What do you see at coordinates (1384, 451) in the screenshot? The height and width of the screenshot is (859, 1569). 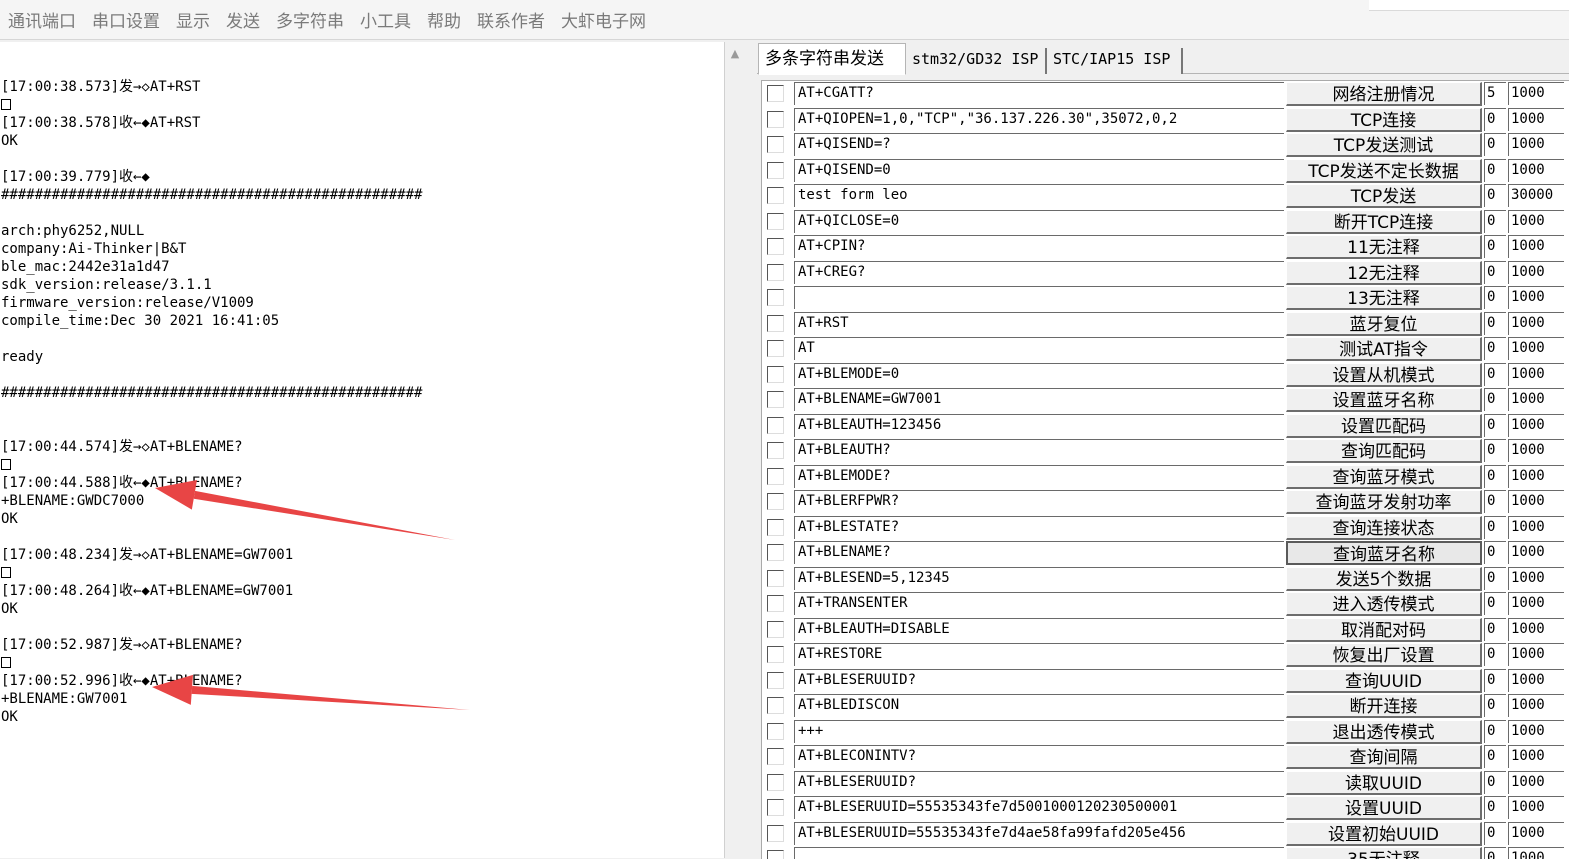 I see `send-button: 查询匹配码` at bounding box center [1384, 451].